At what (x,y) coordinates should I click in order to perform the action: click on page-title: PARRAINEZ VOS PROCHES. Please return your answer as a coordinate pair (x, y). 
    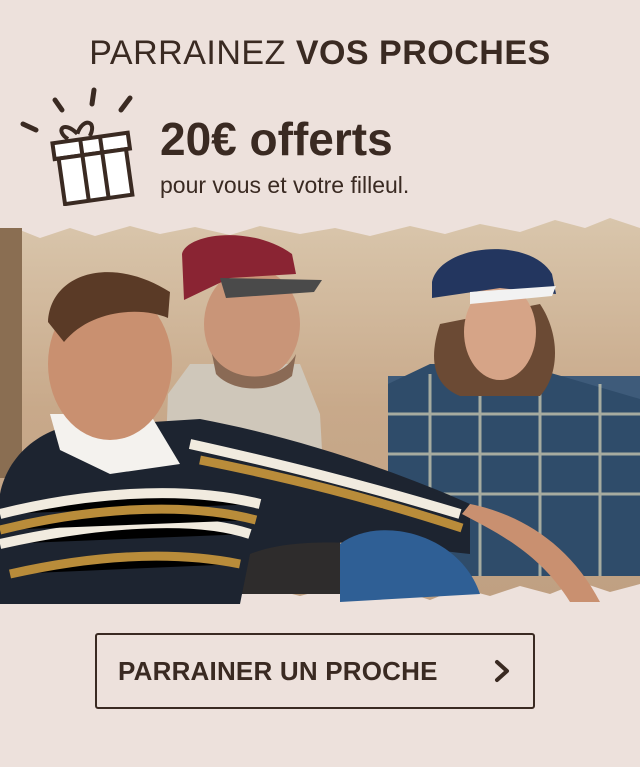
    Looking at the image, I should click on (320, 53).